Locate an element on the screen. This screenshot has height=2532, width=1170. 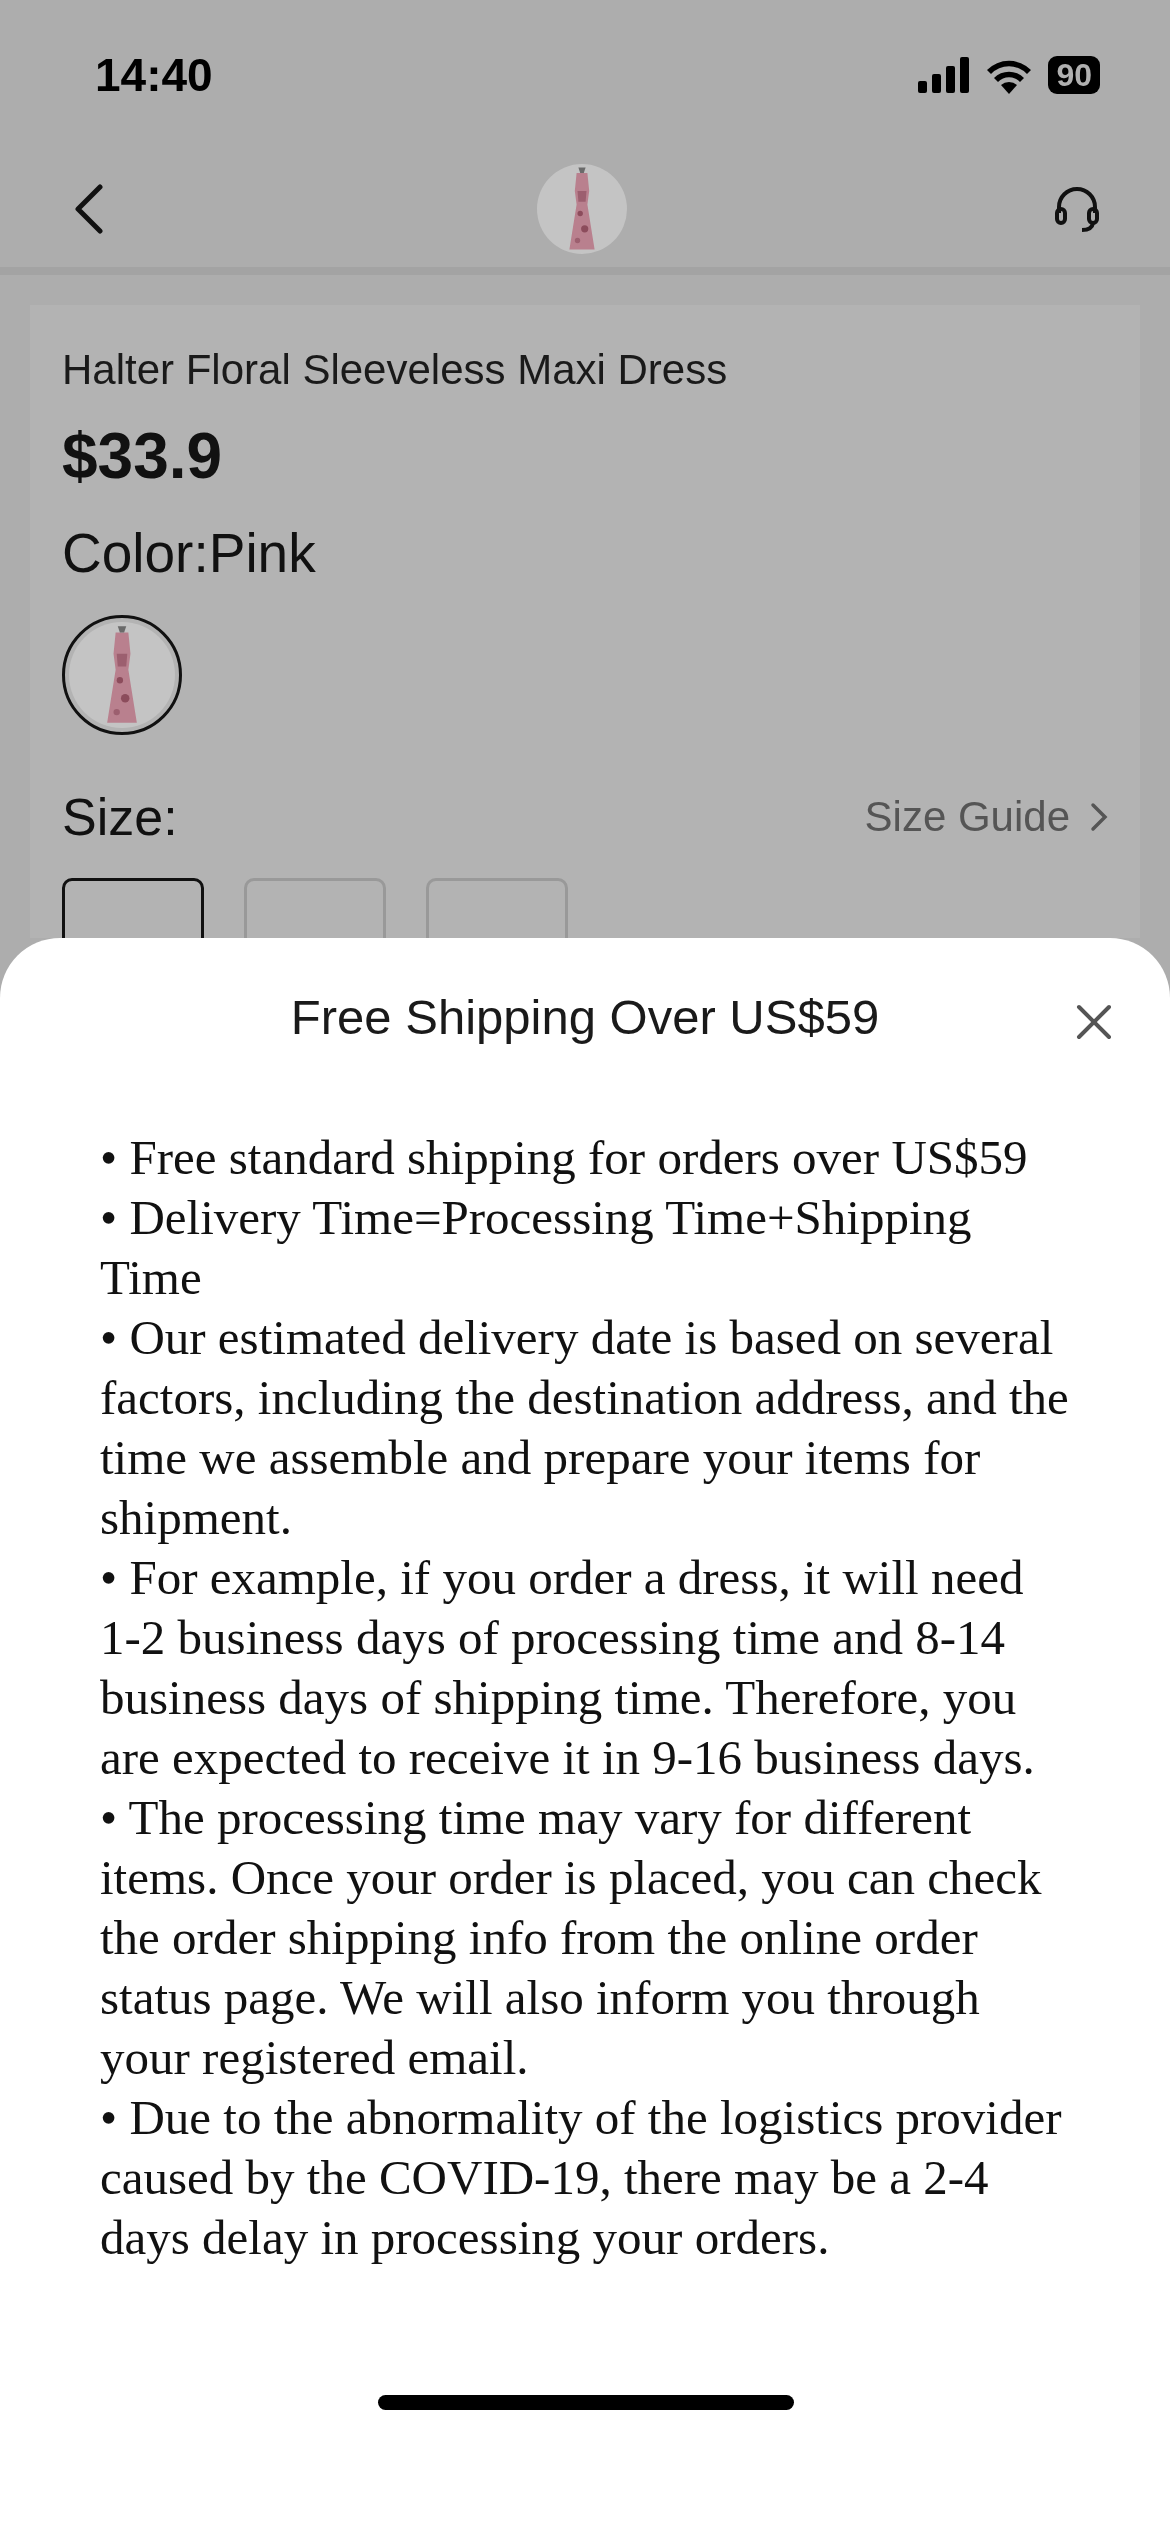
battery-level: 90 is located at coordinates (1074, 75).